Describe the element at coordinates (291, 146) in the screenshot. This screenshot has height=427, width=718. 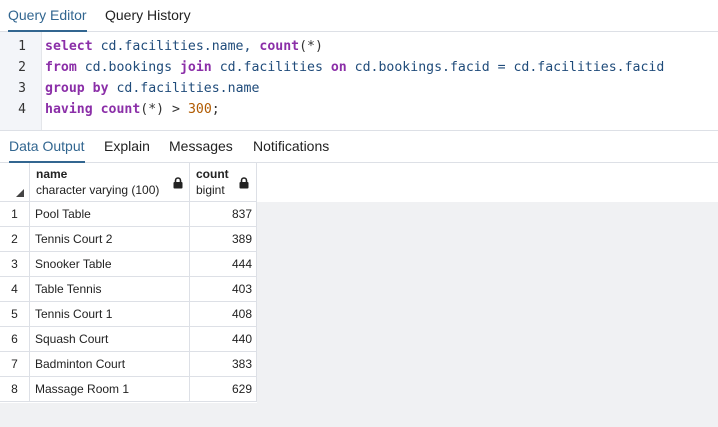
I see `tab-notifications: Notifications` at that location.